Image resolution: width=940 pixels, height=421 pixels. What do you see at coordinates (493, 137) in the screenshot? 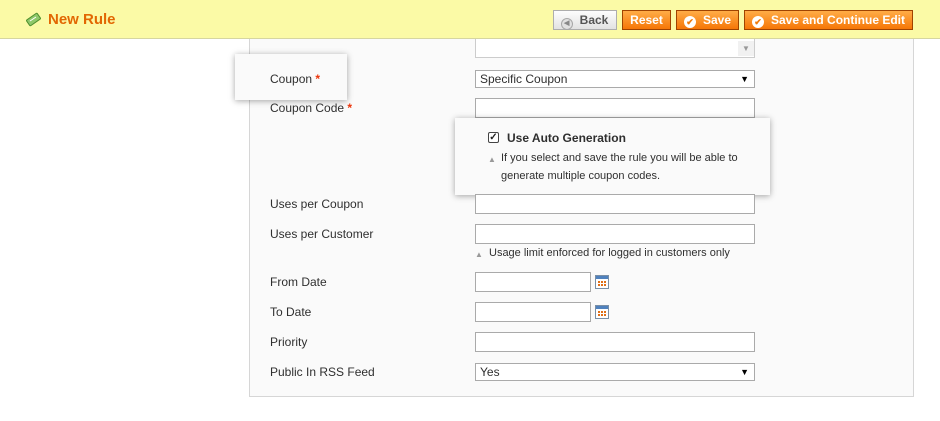
I see `auto-generation-checkbox: ✓` at bounding box center [493, 137].